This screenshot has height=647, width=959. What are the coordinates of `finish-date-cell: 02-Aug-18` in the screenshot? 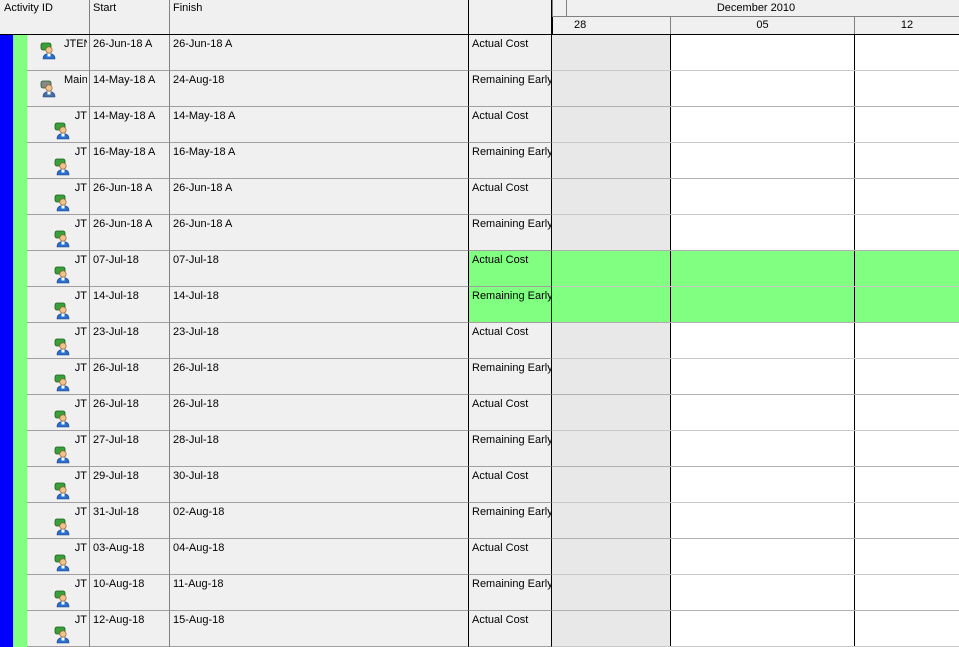 It's located at (319, 521).